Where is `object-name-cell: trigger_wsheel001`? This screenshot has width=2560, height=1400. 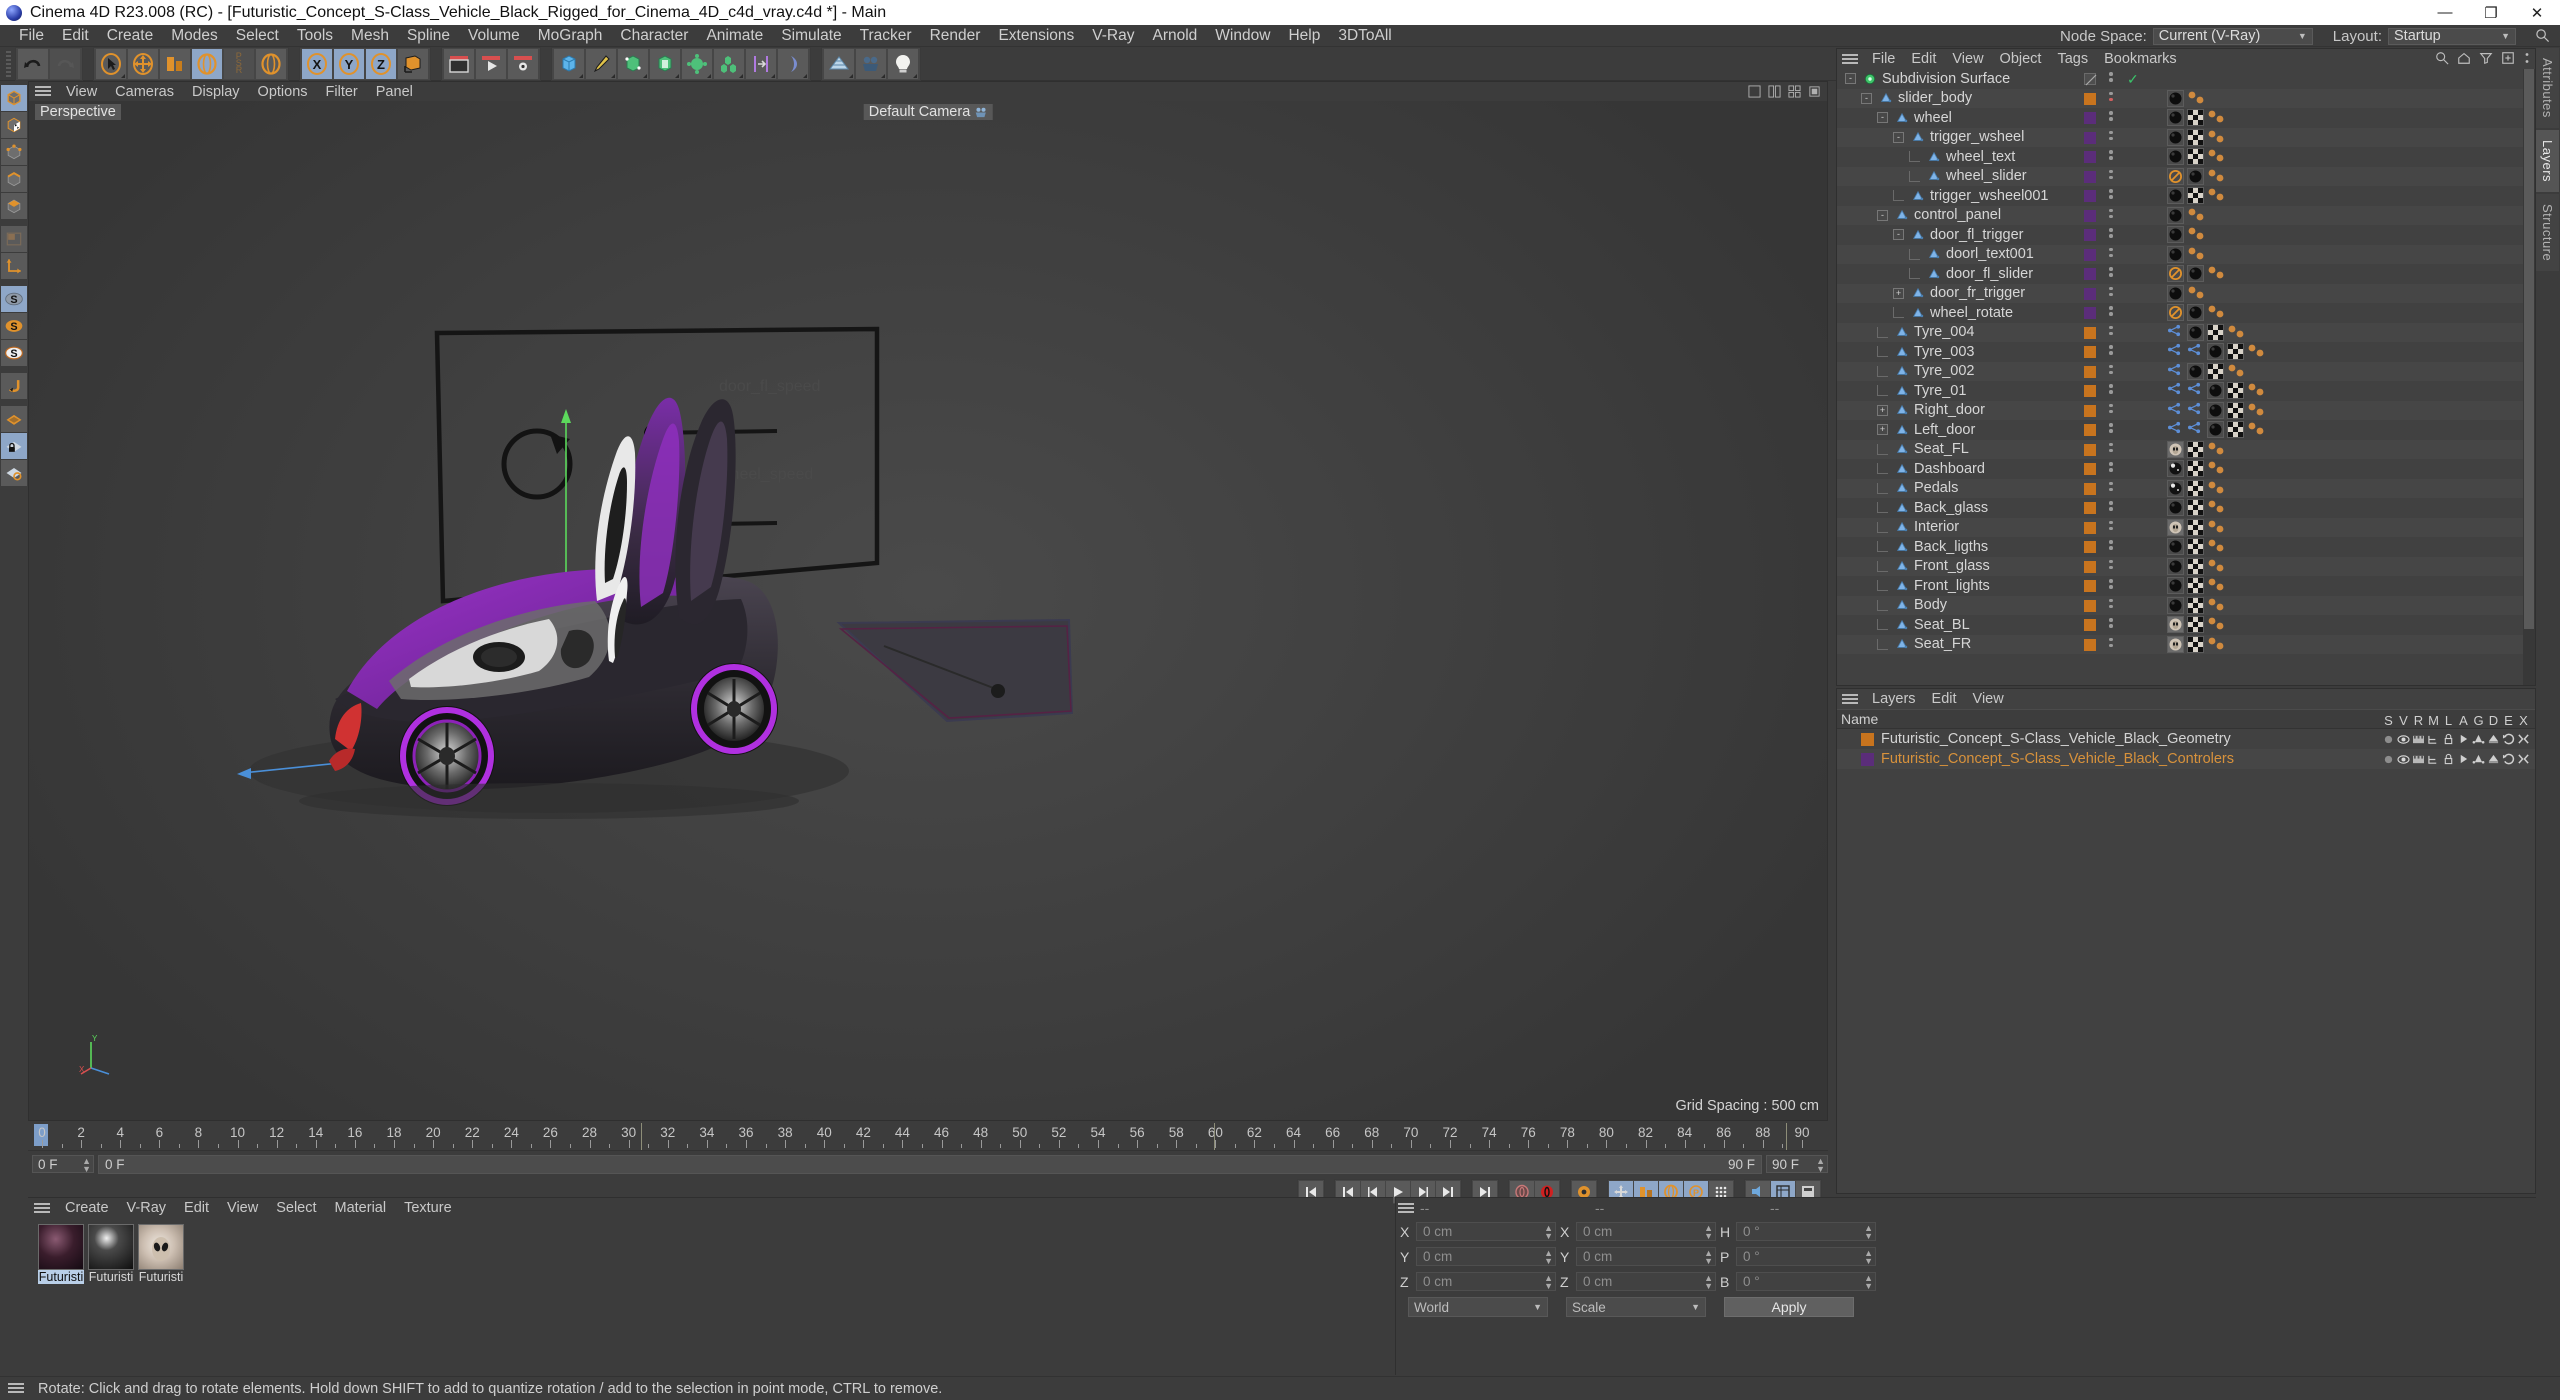
object-name-cell: trigger_wsheel001 is located at coordinates (1943, 196).